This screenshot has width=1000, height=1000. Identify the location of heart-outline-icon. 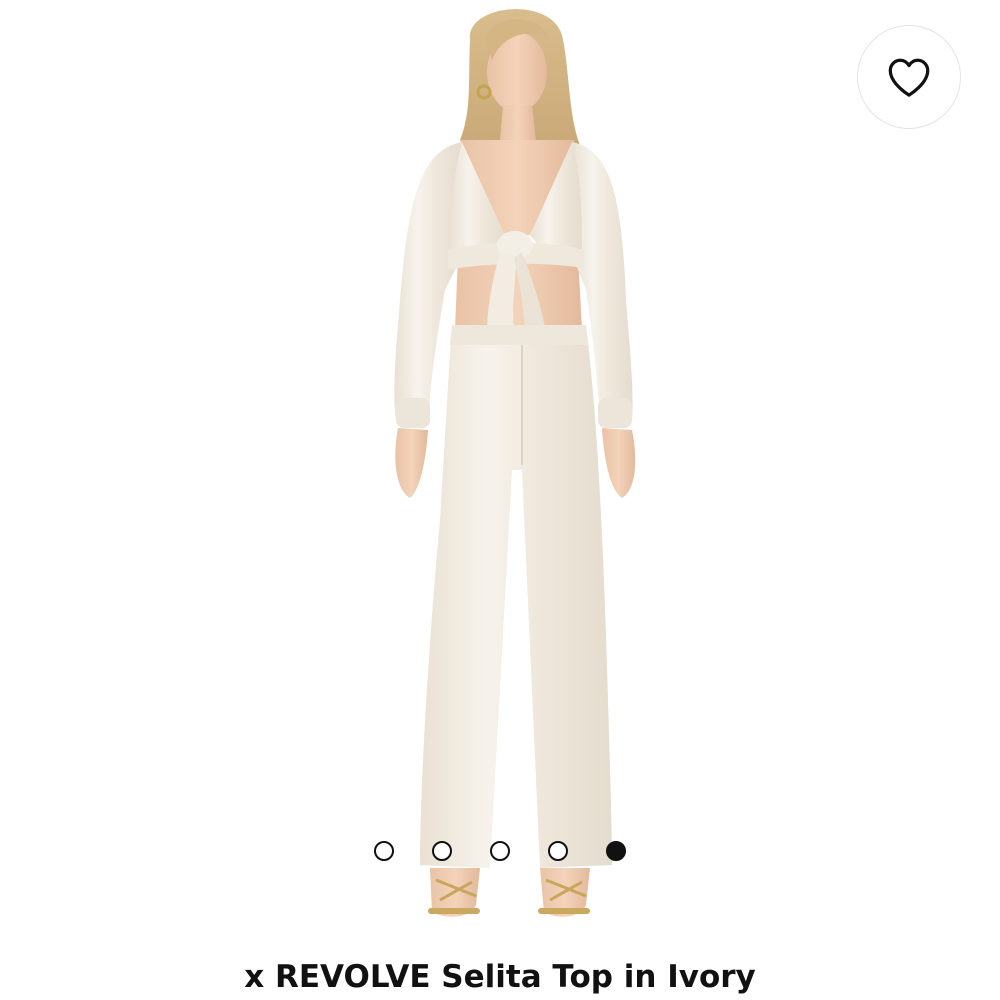
(909, 77).